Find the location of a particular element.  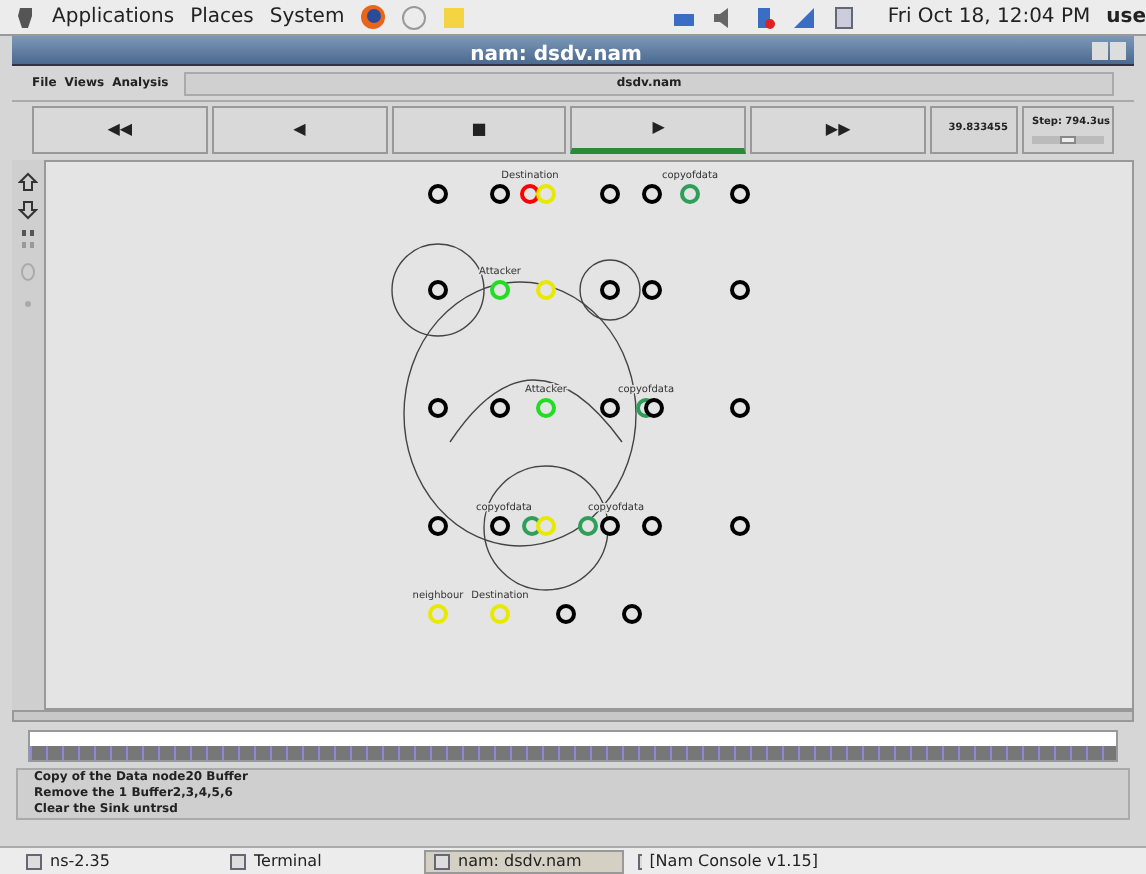

taskbar-button: [Nam Console v1.15] is located at coordinates (728, 861).